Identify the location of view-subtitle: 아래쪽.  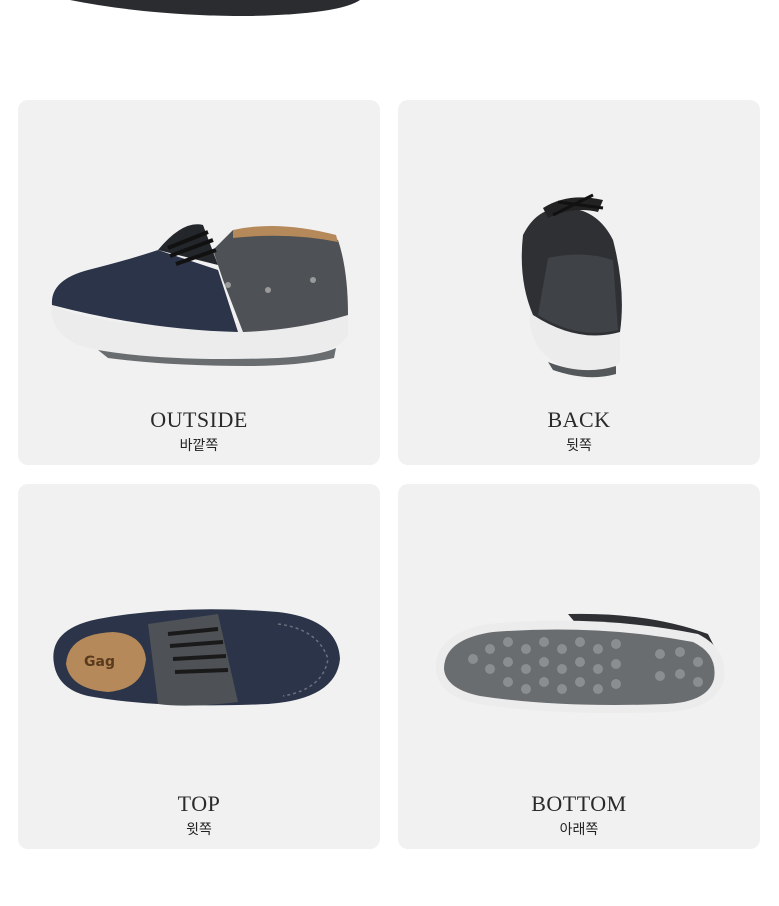
(579, 830).